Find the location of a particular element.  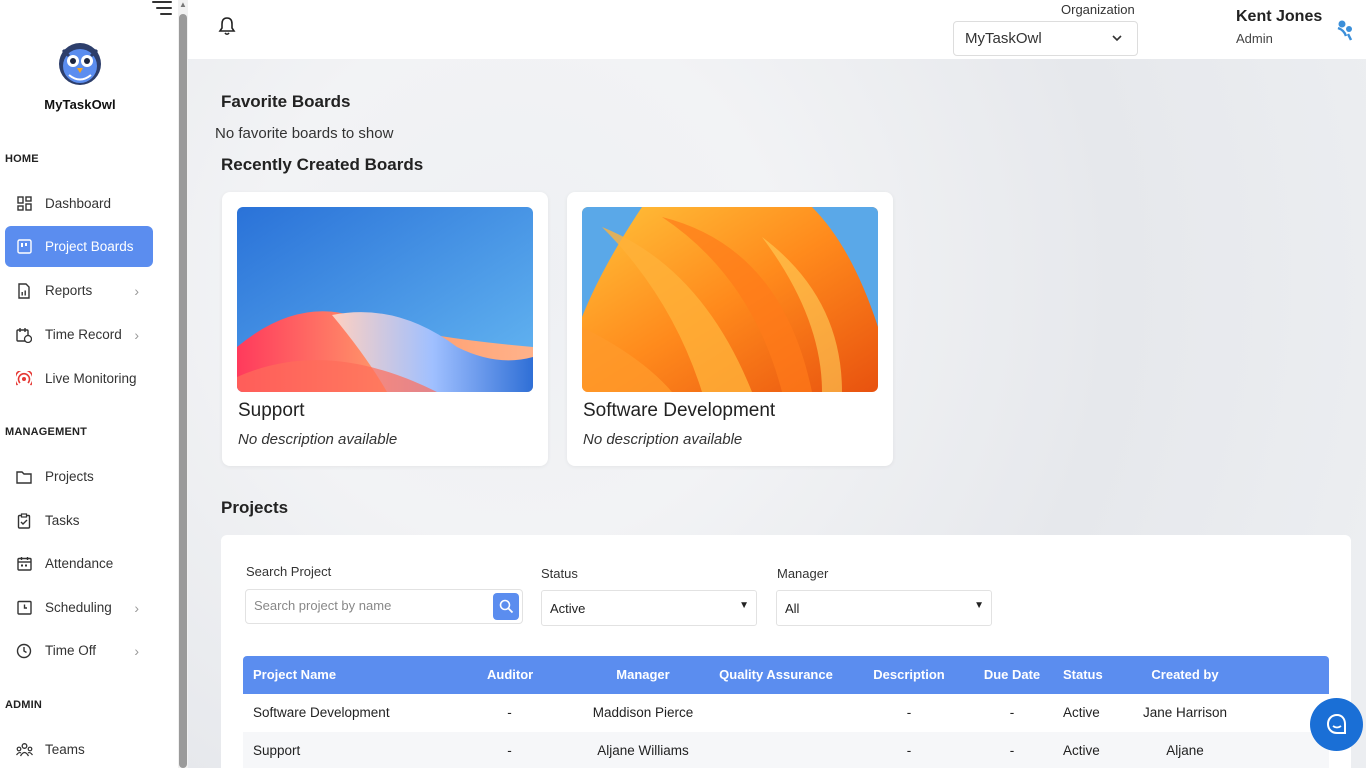

dashboard-icon is located at coordinates (24, 204).